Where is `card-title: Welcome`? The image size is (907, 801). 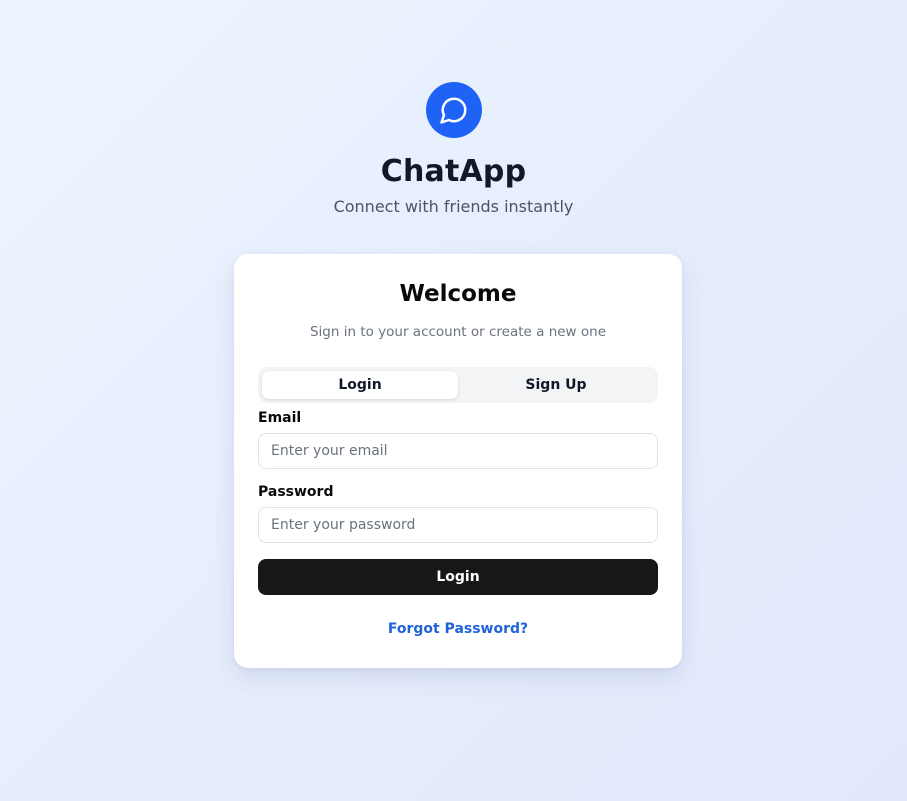
card-title: Welcome is located at coordinates (458, 294).